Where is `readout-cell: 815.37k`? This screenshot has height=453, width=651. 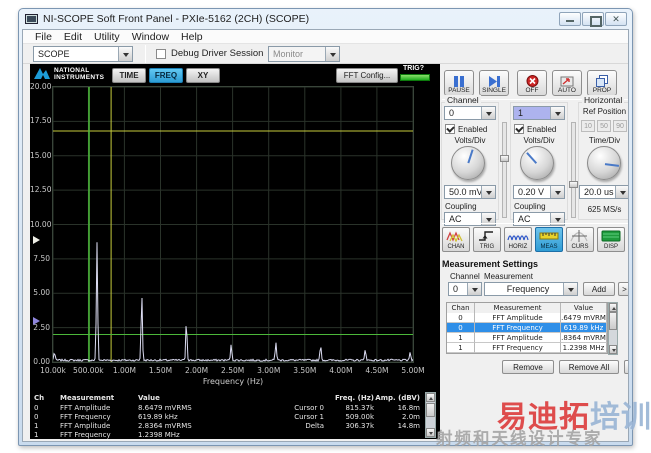
readout-cell: 815.37k is located at coordinates (359, 407).